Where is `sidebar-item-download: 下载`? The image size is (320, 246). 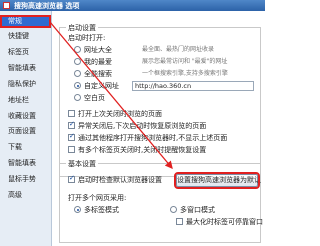 sidebar-item-download: 下载 is located at coordinates (25, 147).